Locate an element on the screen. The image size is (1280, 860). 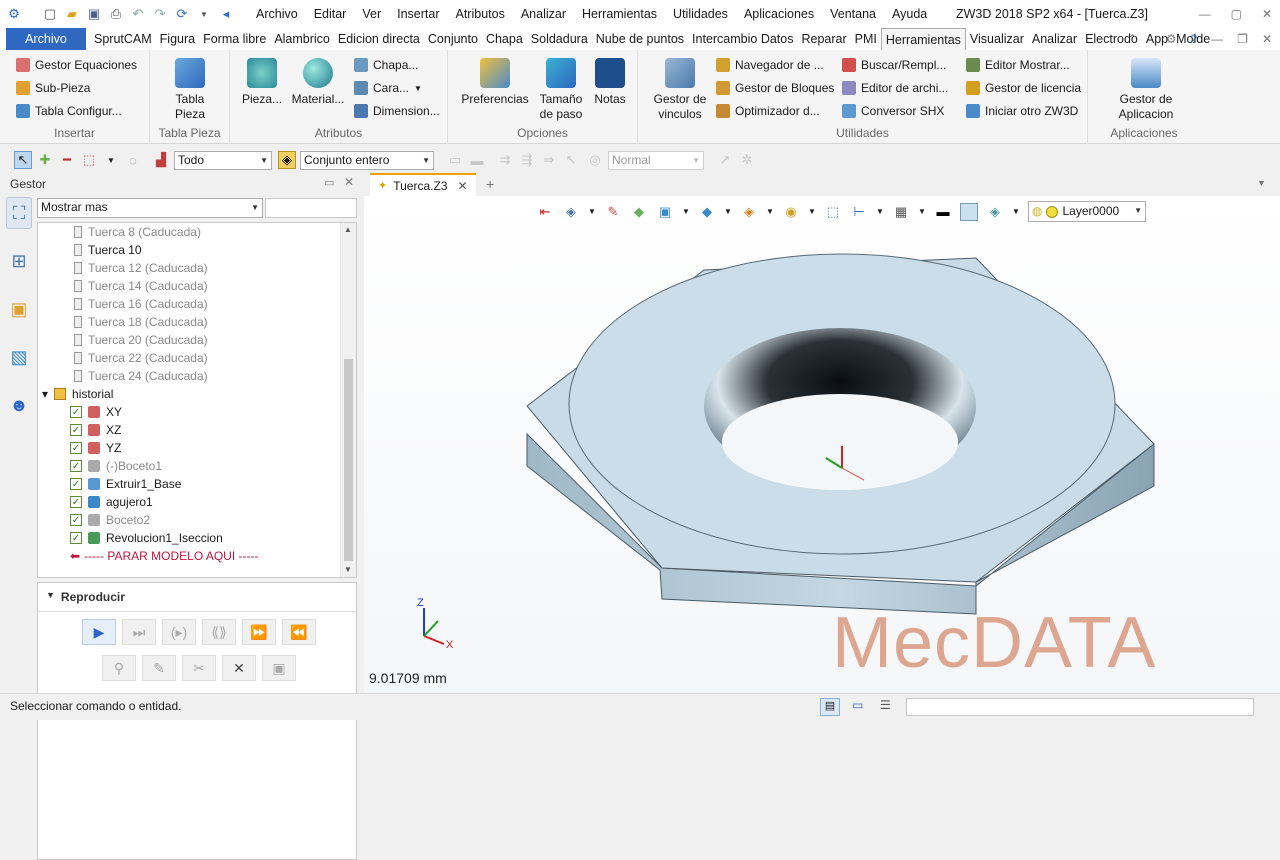
tab-herramientas: Herramientas is located at coordinates (923, 39).